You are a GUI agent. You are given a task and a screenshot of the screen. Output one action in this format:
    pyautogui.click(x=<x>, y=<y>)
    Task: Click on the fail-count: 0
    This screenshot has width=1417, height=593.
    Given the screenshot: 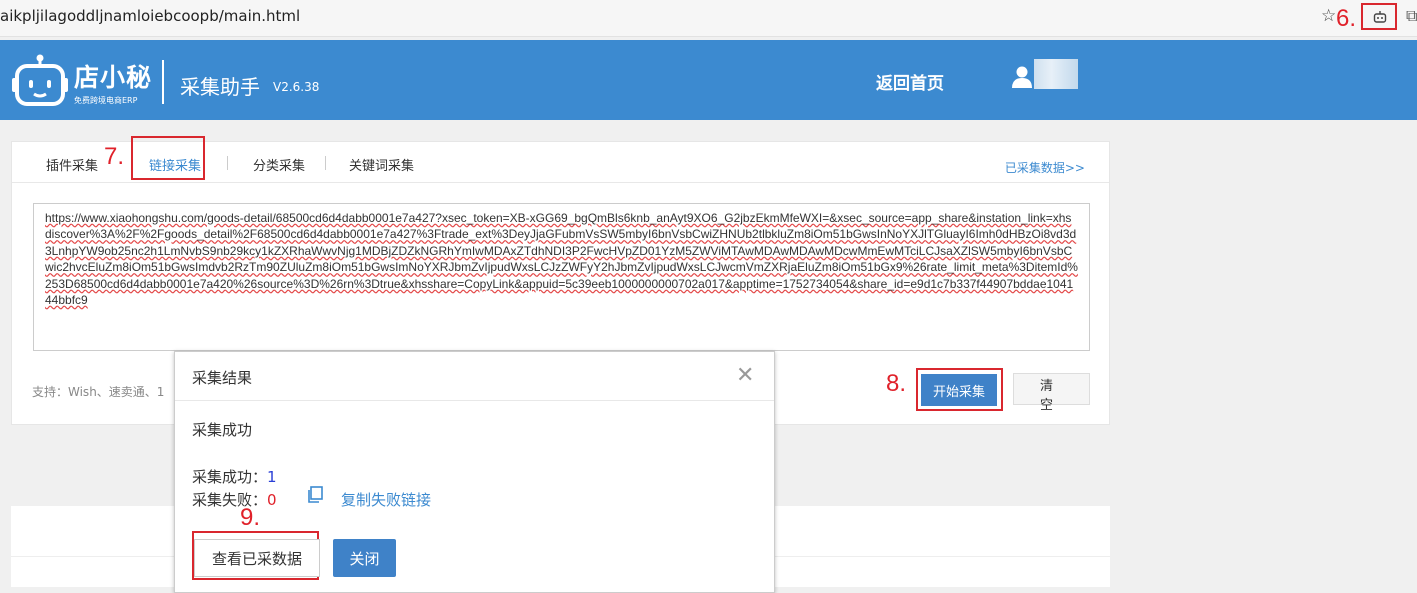 What is the action you would take?
    pyautogui.click(x=272, y=500)
    